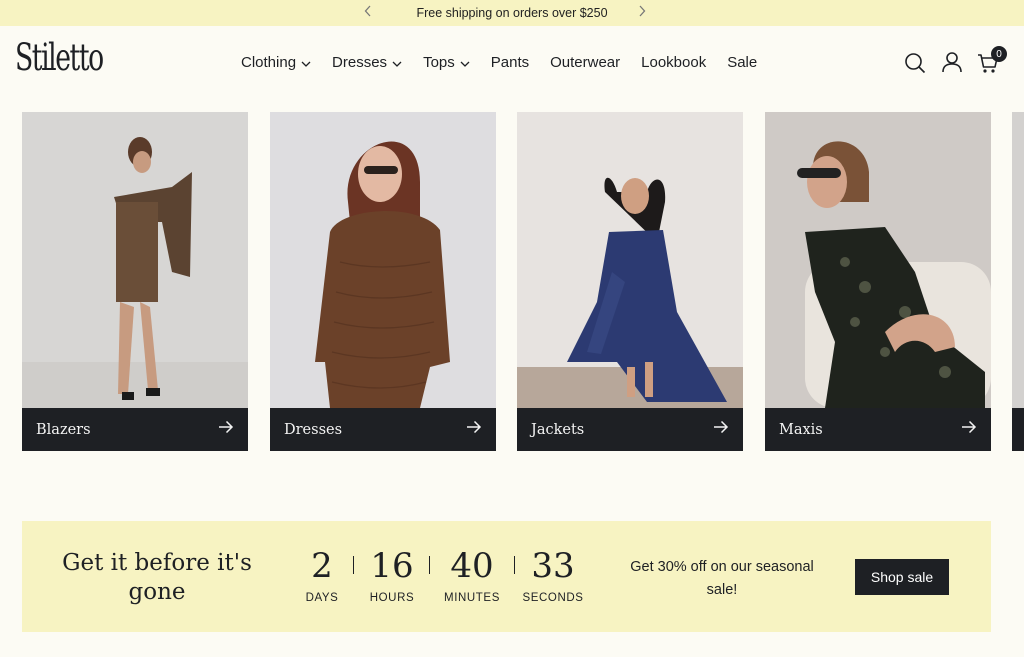  I want to click on category-card-jackets: Jackets, so click(630, 281).